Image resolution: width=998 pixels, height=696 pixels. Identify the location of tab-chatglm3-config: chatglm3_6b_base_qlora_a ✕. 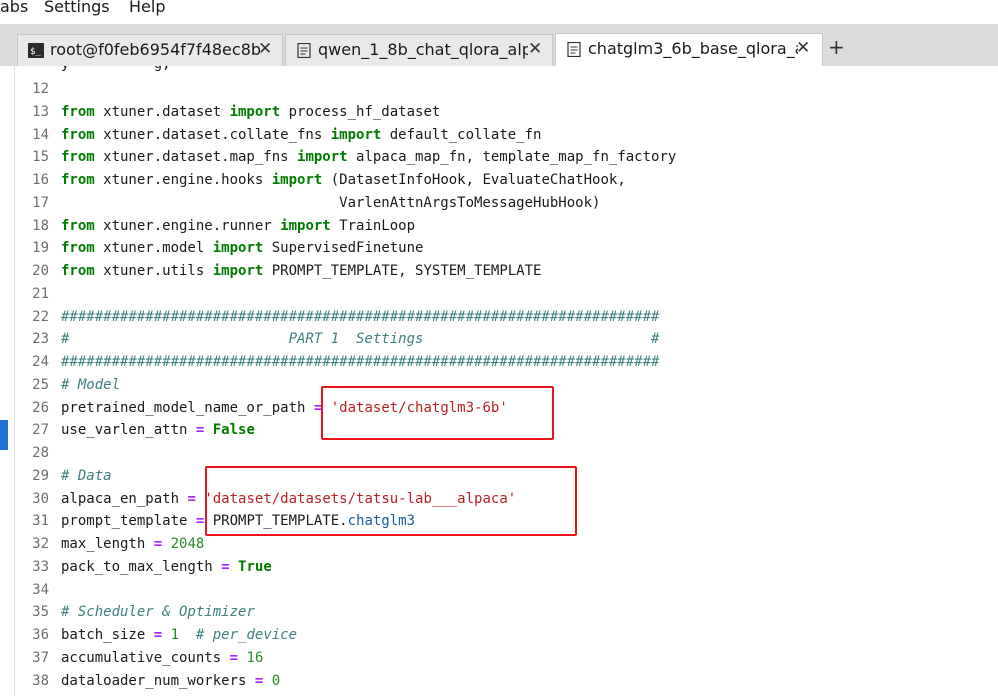
(689, 49).